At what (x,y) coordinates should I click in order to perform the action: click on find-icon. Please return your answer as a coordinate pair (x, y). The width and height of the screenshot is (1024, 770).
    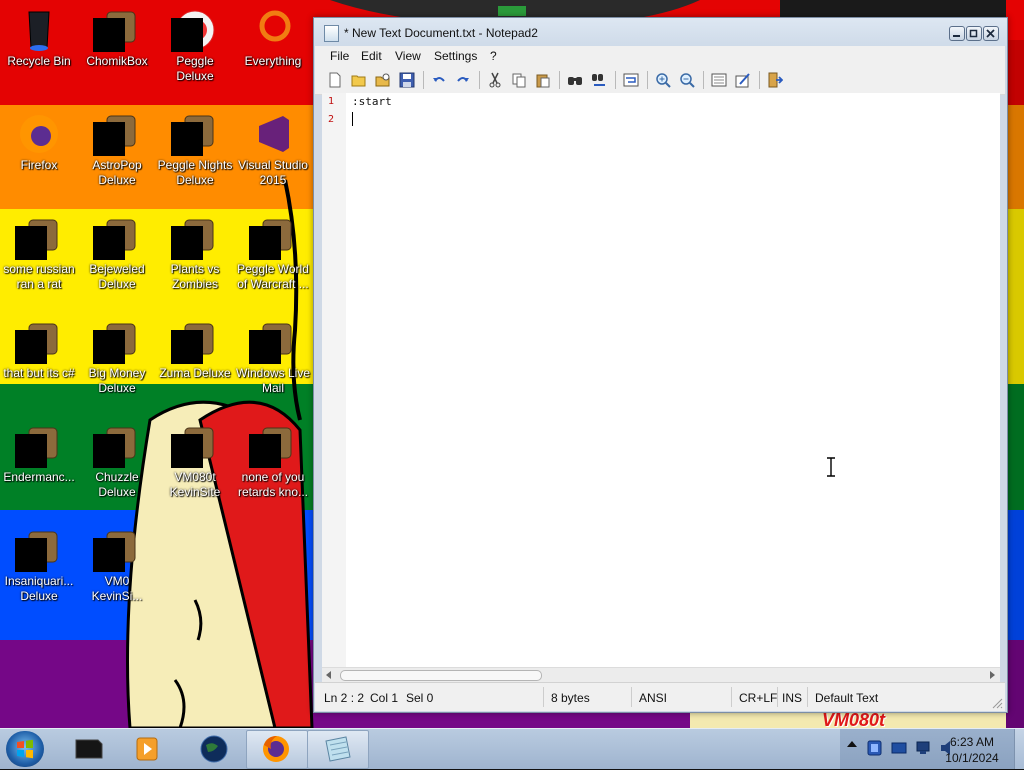
    Looking at the image, I should click on (575, 80).